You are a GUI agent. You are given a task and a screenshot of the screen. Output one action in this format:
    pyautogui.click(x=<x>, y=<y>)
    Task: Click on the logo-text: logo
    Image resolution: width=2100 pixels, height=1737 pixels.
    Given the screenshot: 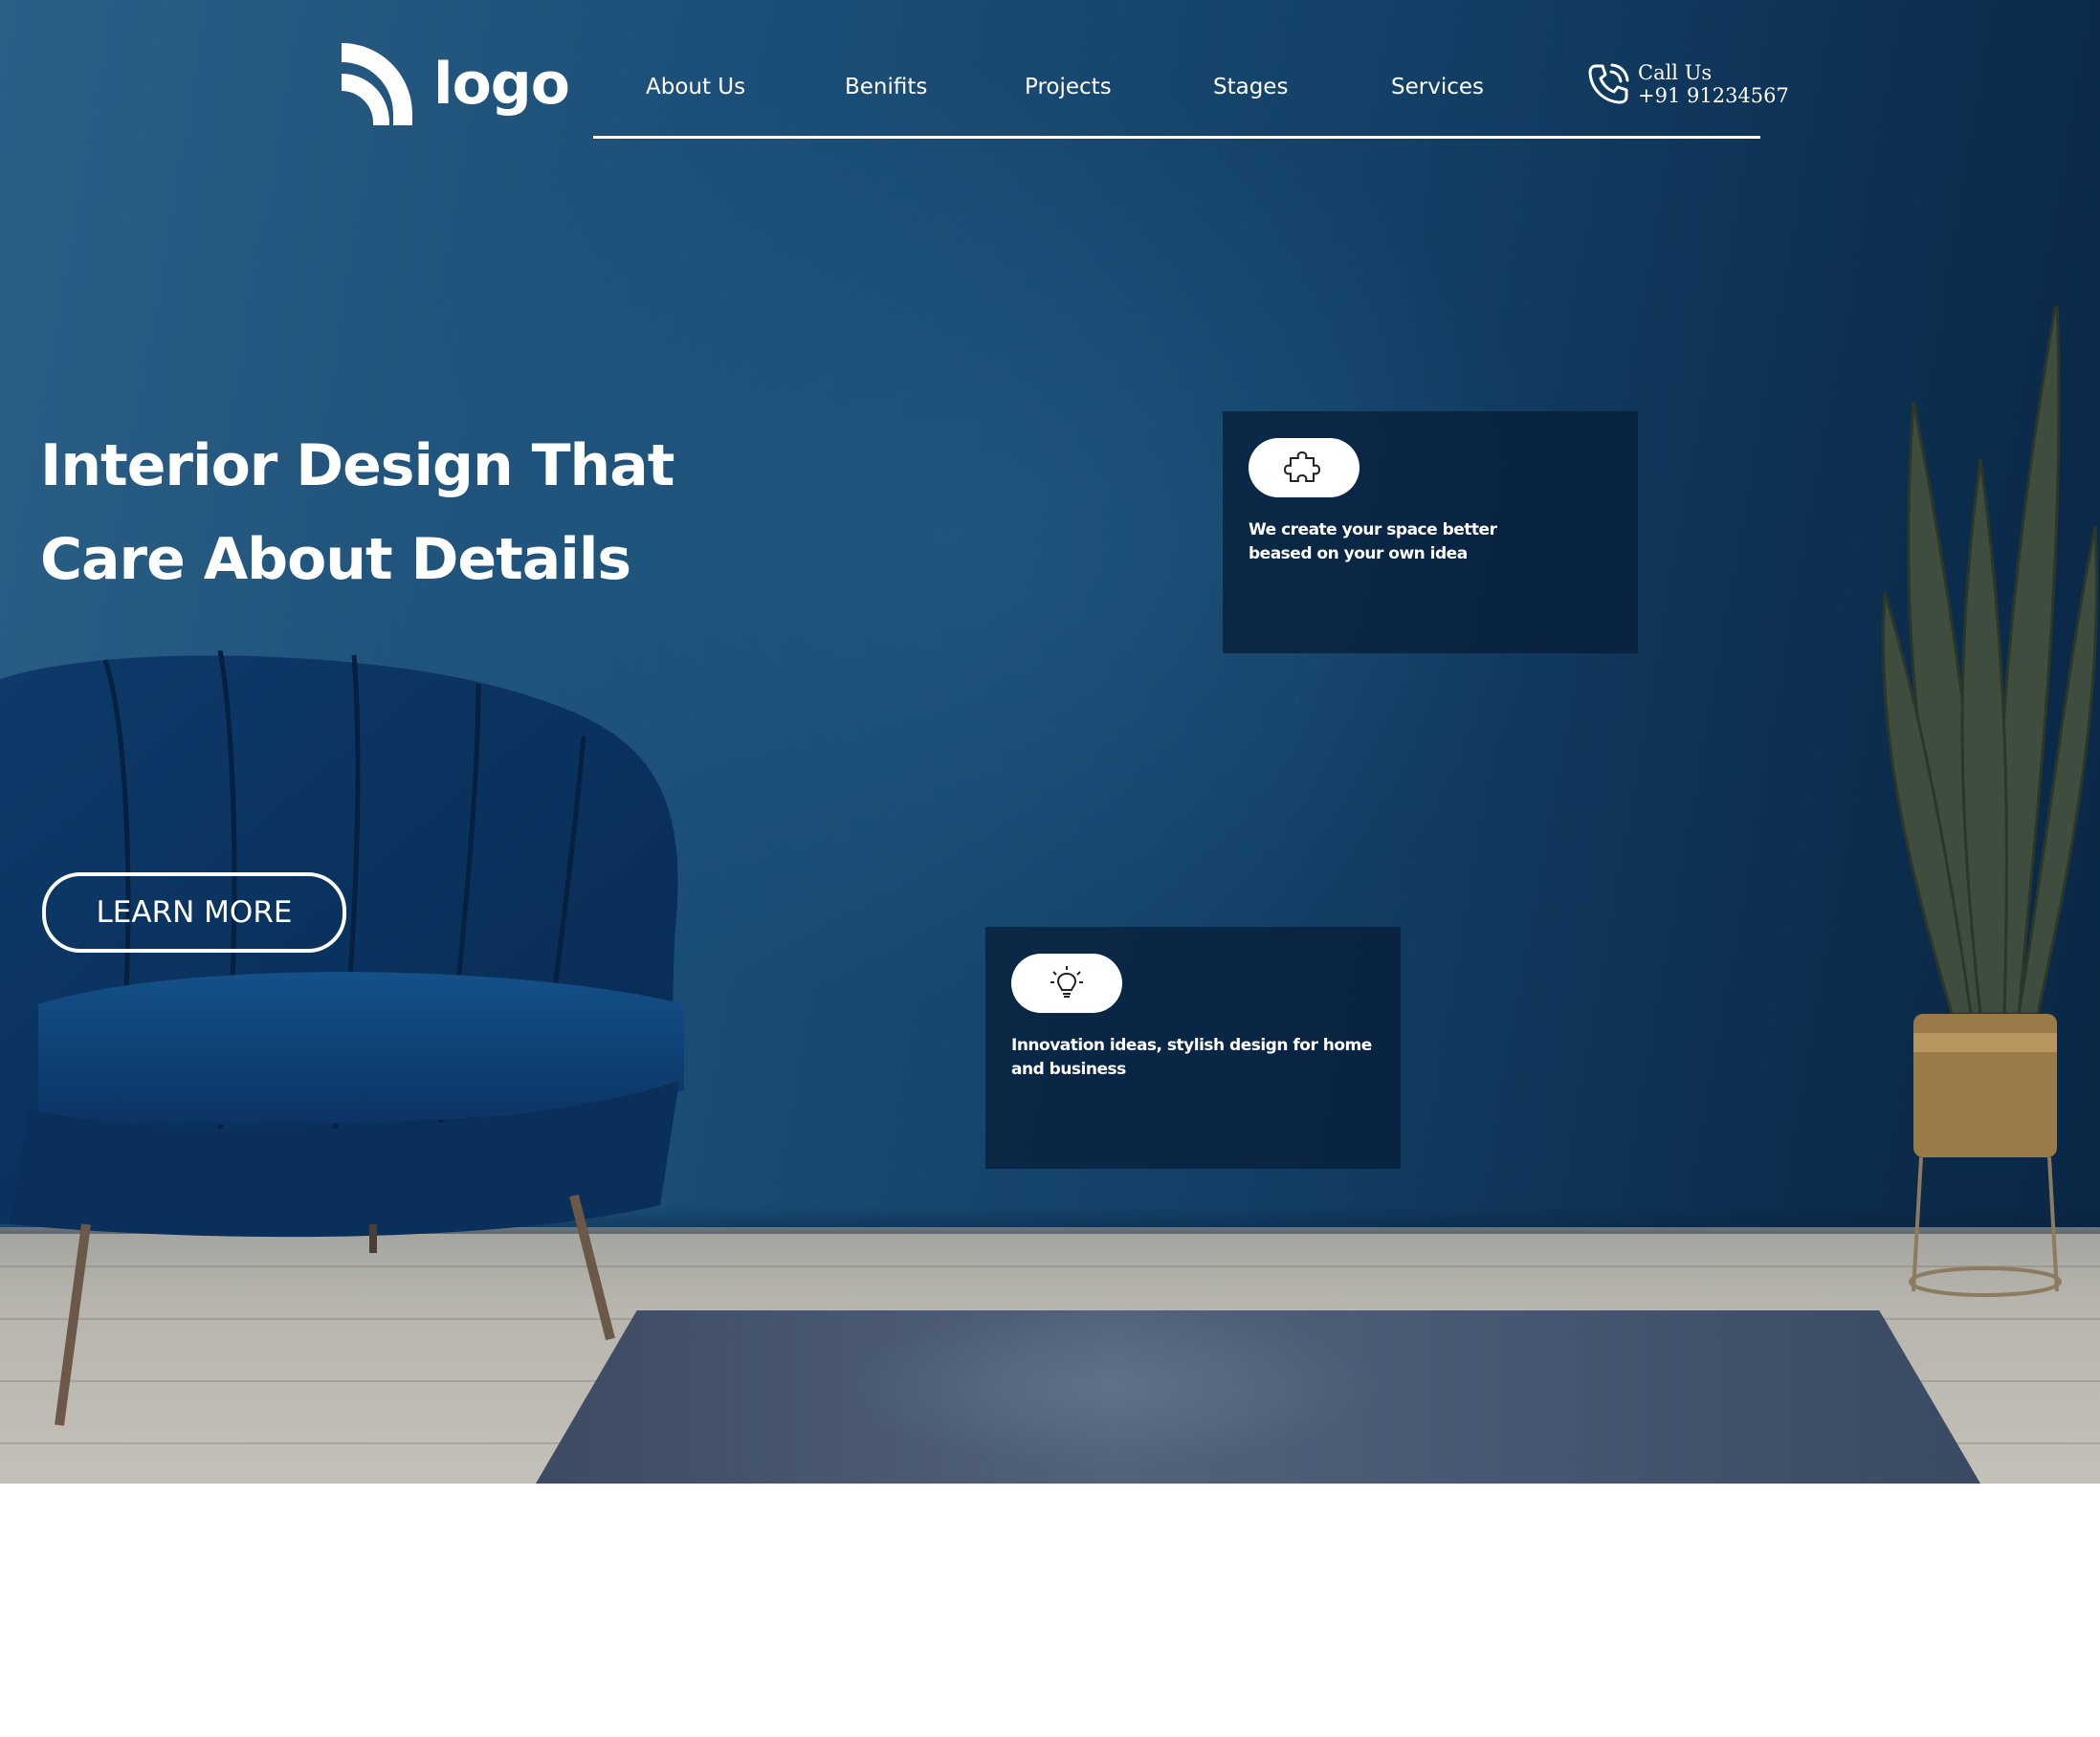 What is the action you would take?
    pyautogui.click(x=502, y=84)
    